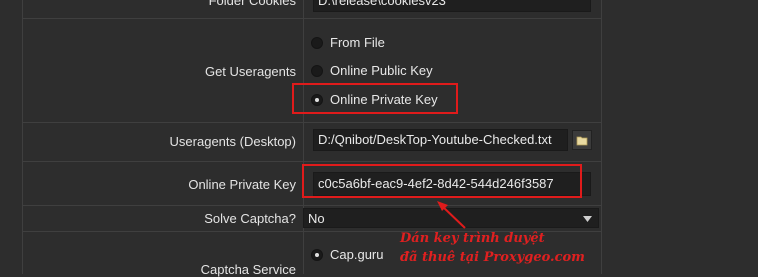  Describe the element at coordinates (492, 257) in the screenshot. I see `annotation-text-line2: đã thuê tại Proxygeo.com` at that location.